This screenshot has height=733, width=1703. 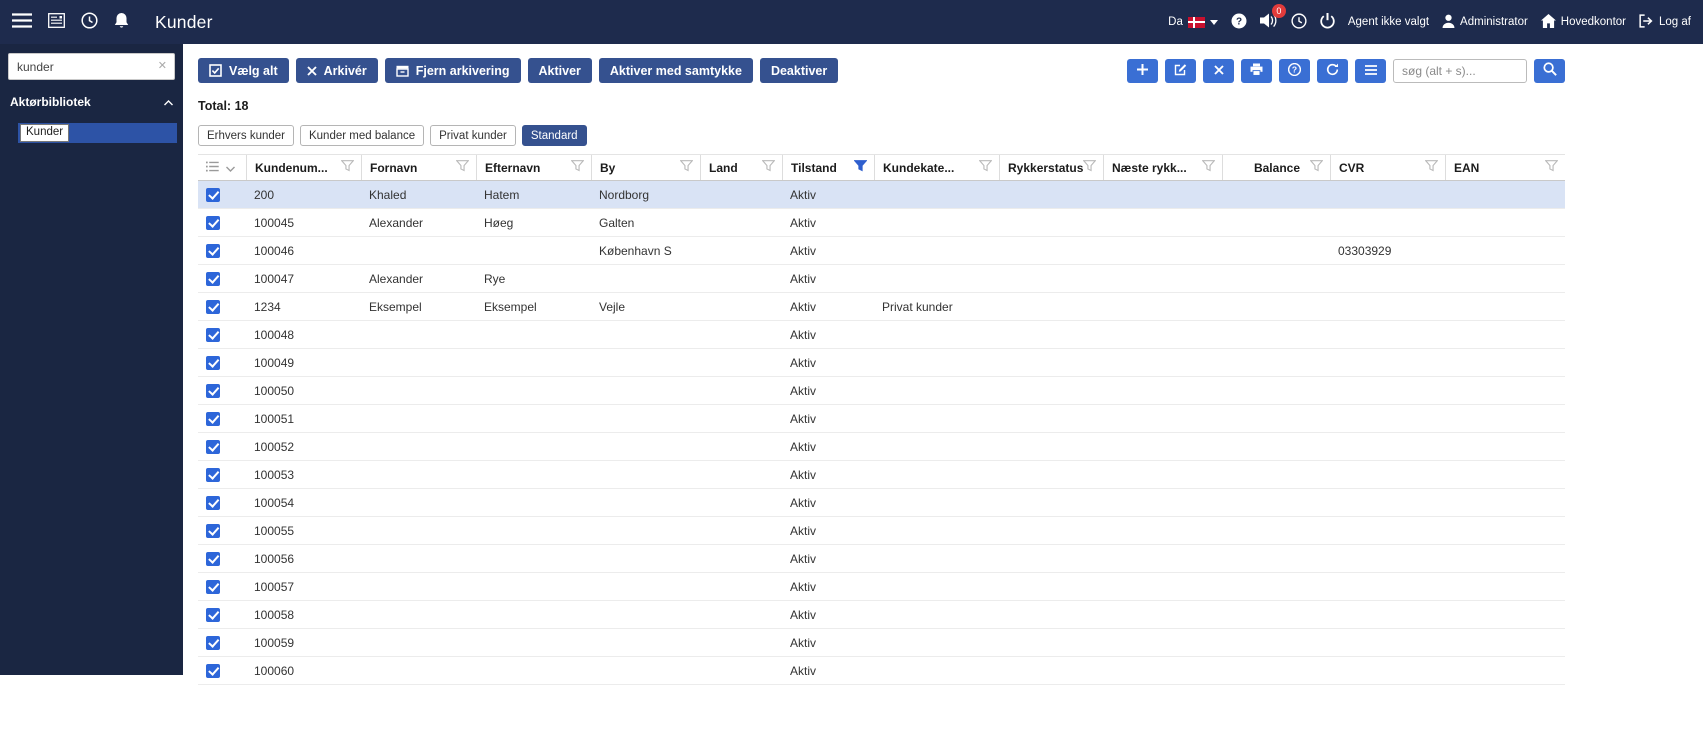 I want to click on search-button, so click(x=1549, y=70).